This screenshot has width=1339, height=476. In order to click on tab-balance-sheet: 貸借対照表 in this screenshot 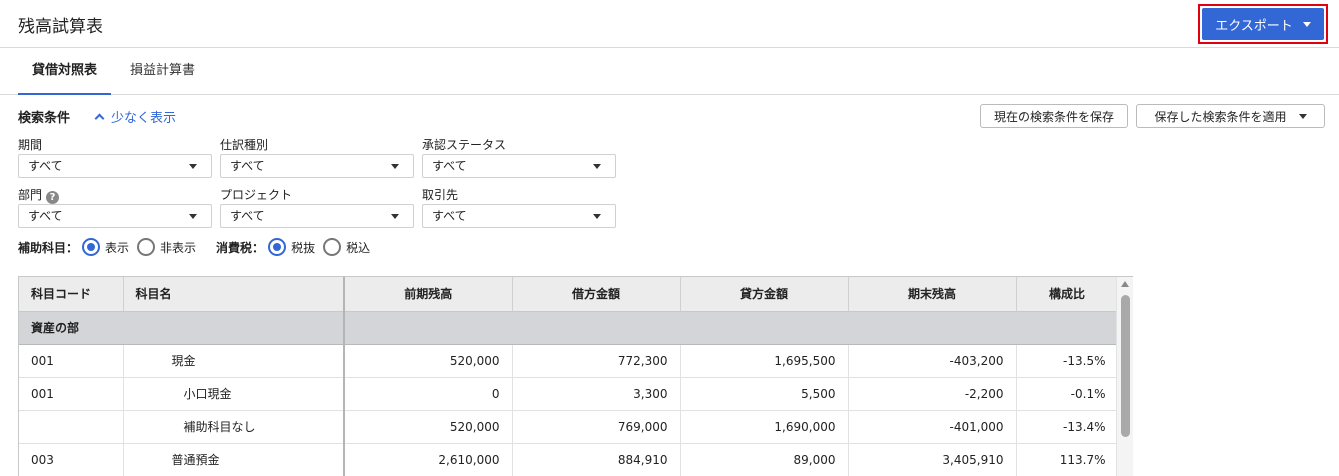, I will do `click(65, 71)`.